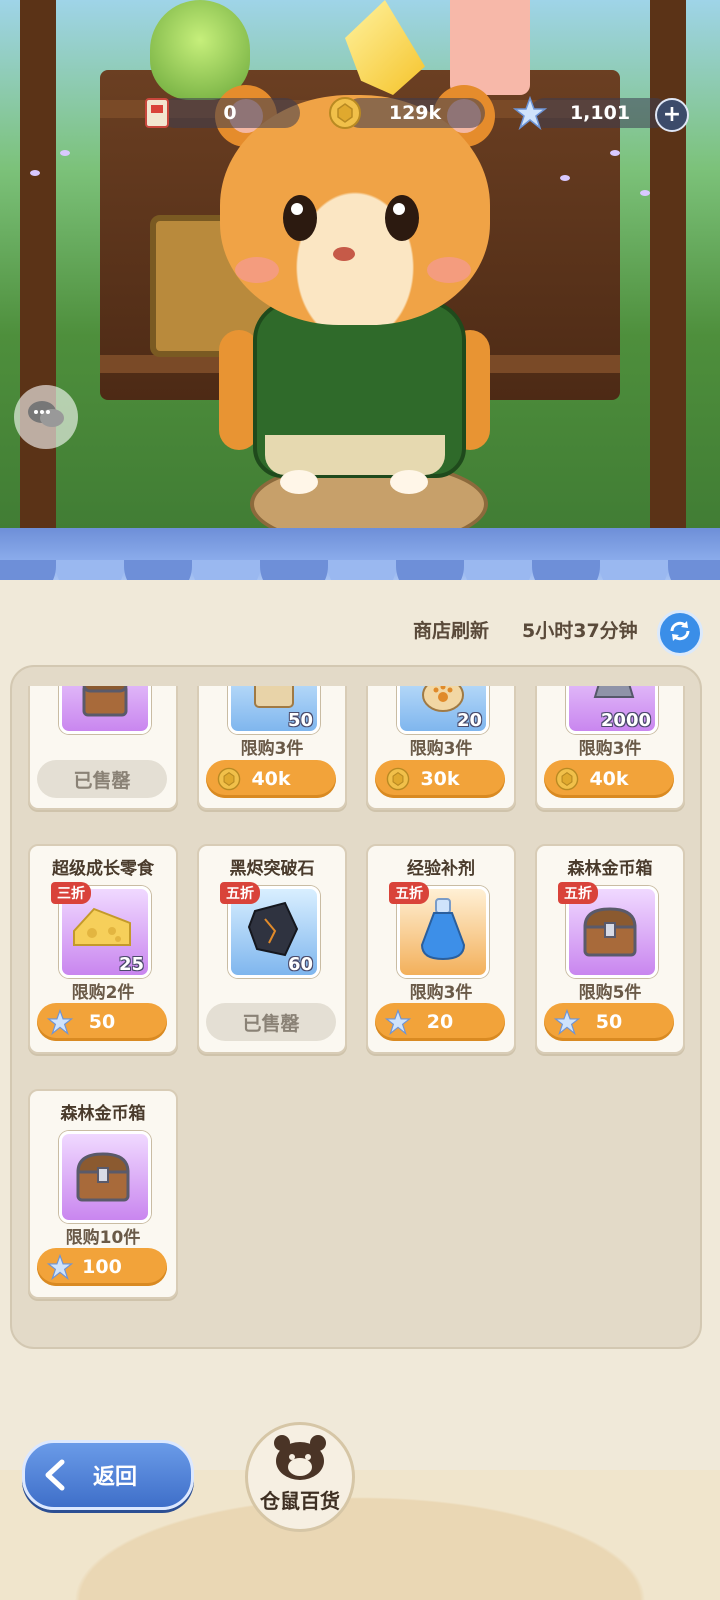 The width and height of the screenshot is (720, 1600). I want to click on shop-item-card: 超级成长零食 25 三折 限购2件 50, so click(103, 949).